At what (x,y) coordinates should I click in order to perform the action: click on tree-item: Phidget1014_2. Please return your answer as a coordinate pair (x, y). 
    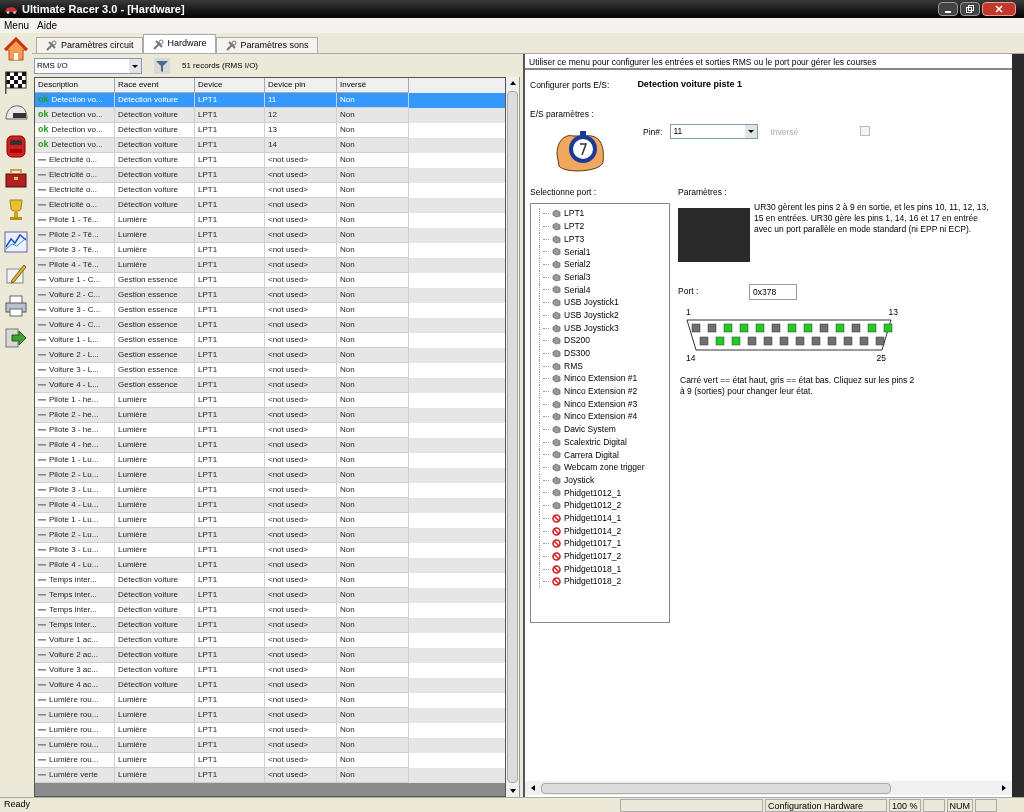
    Looking at the image, I should click on (593, 531).